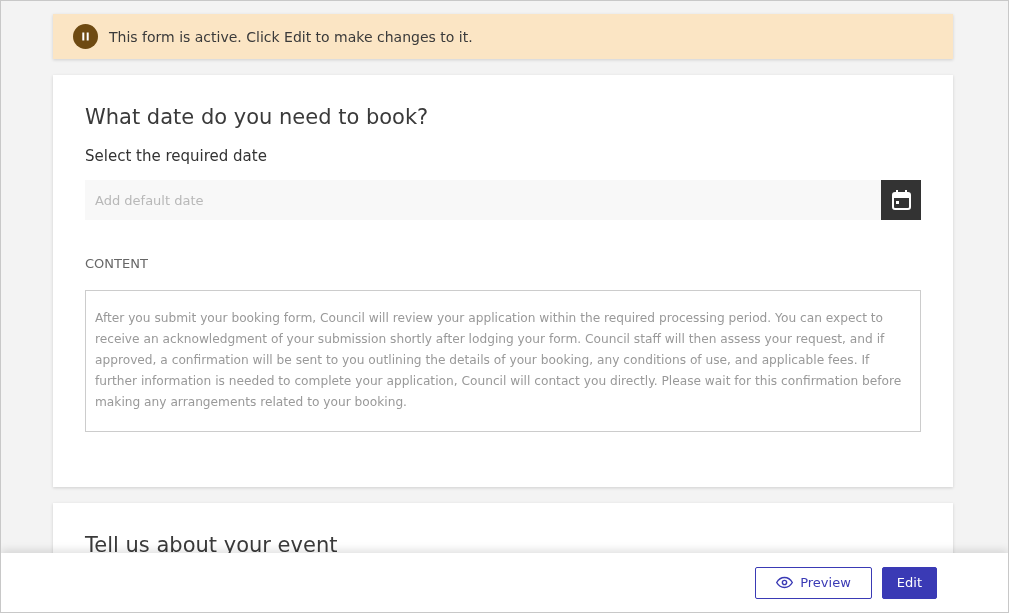 The width and height of the screenshot is (1009, 613). Describe the element at coordinates (291, 36) in the screenshot. I see `status-message: This form is active. Click Edit to make changes to it.` at that location.